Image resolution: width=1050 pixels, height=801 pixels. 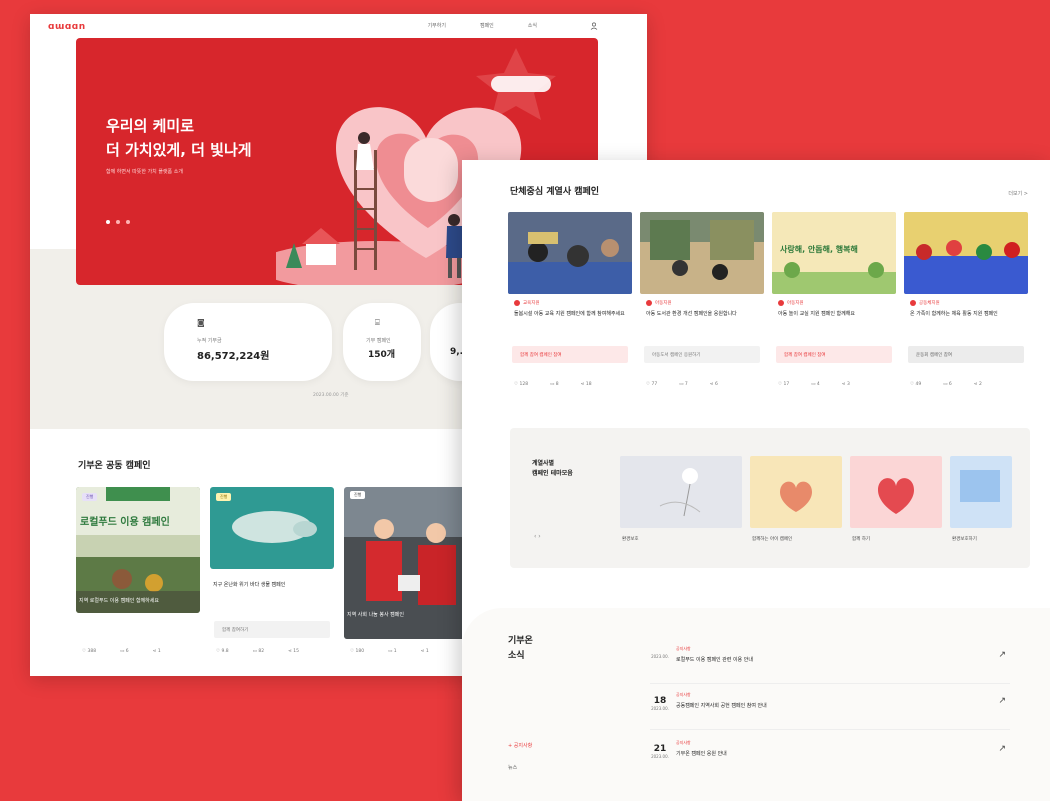 I want to click on section-title: 기부온 공동 캠페인, so click(x=114, y=466).